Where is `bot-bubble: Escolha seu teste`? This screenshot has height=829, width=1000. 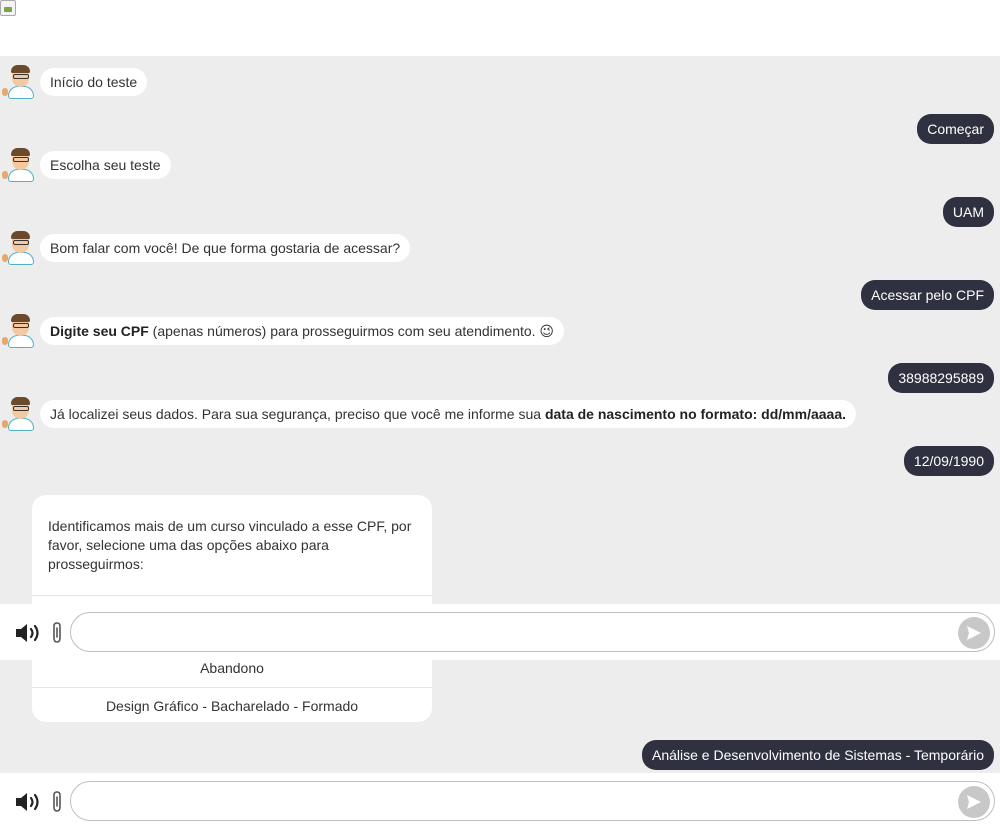
bot-bubble: Escolha seu teste is located at coordinates (105, 165).